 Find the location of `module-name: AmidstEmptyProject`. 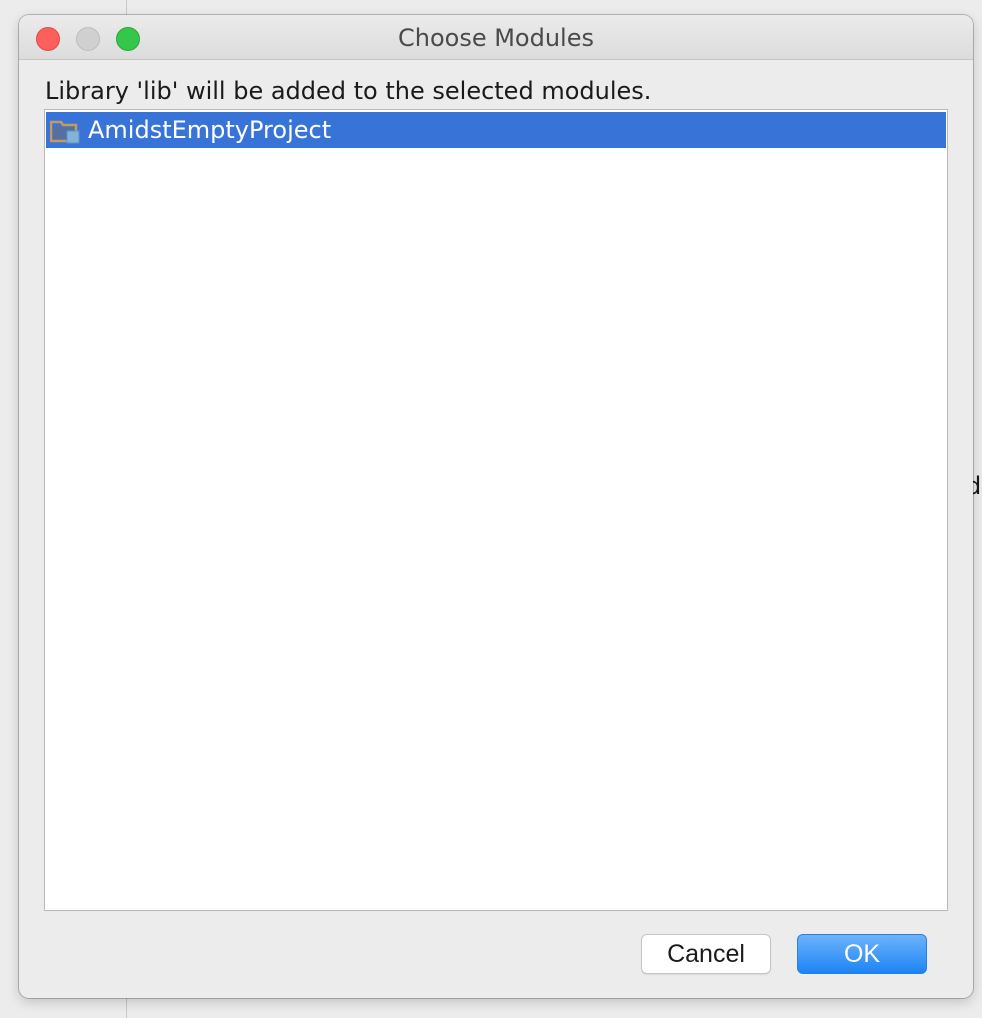

module-name: AmidstEmptyProject is located at coordinates (210, 130).